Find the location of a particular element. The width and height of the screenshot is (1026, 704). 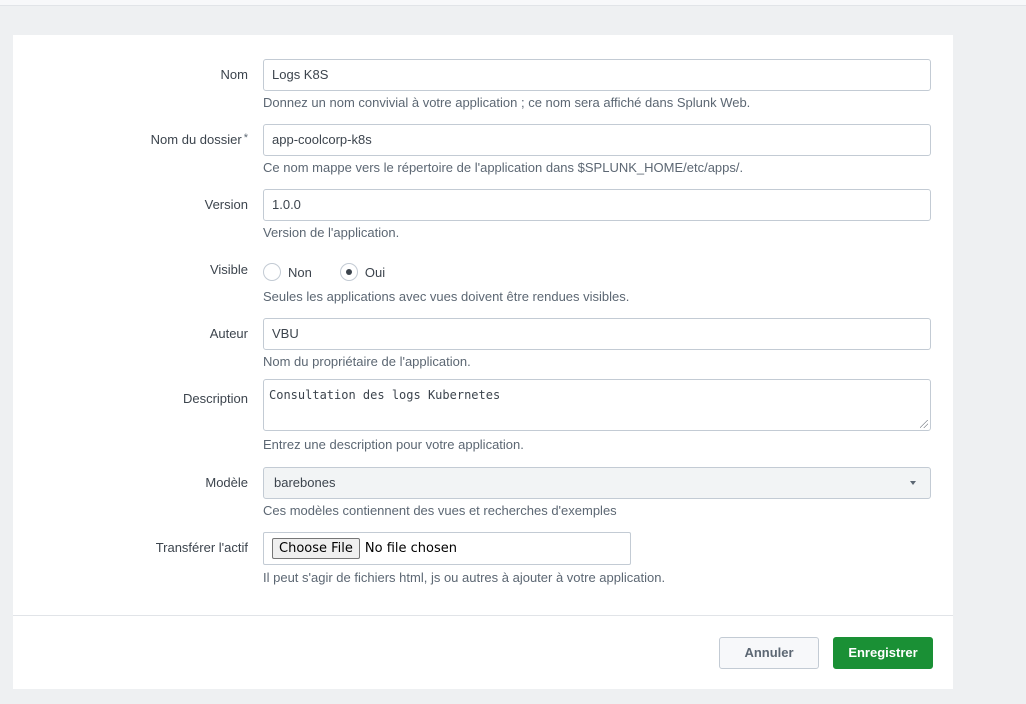

upload-control: Choose File No file chosen is located at coordinates (447, 548).